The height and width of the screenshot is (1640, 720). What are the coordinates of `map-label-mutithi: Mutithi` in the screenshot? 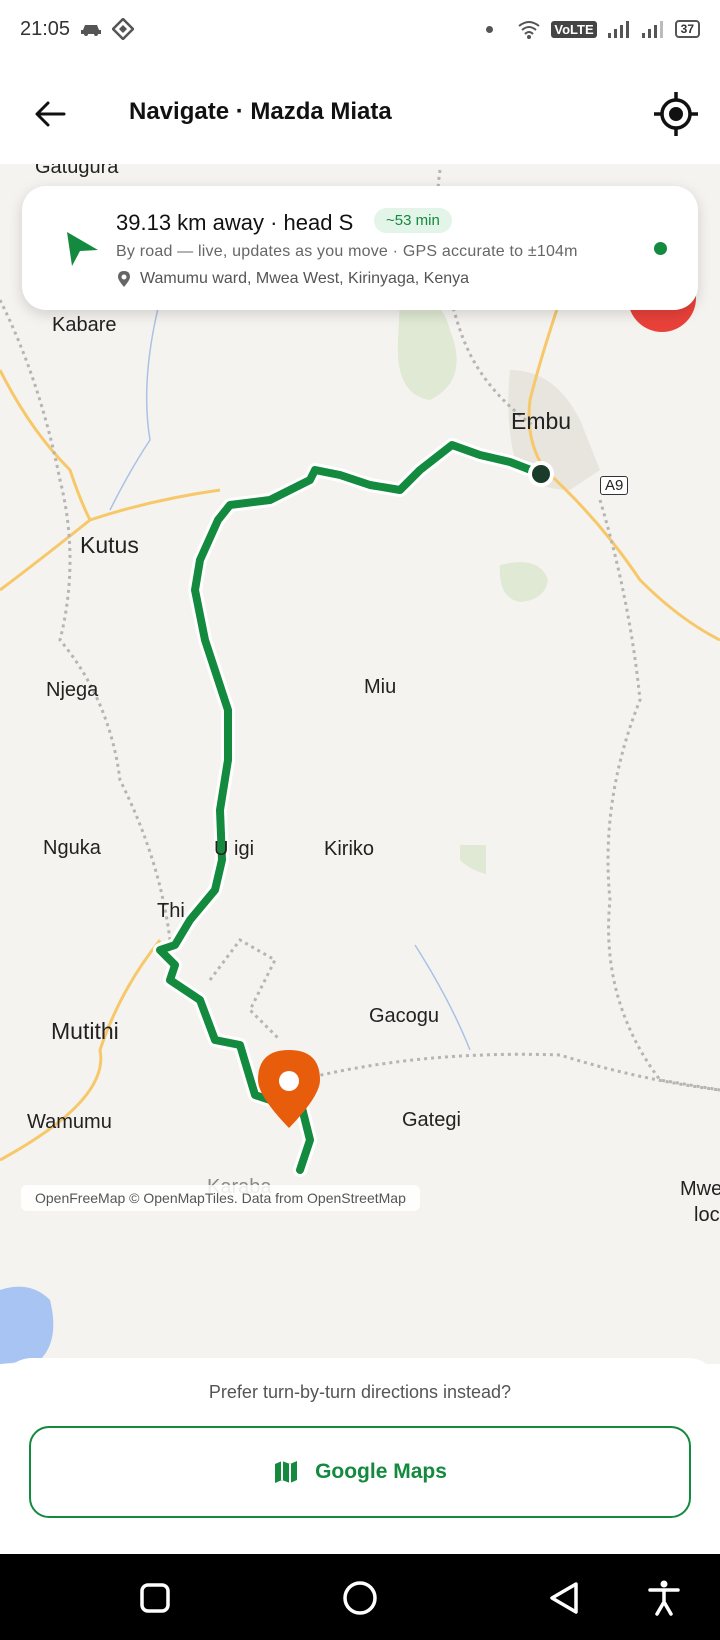 It's located at (85, 1031).